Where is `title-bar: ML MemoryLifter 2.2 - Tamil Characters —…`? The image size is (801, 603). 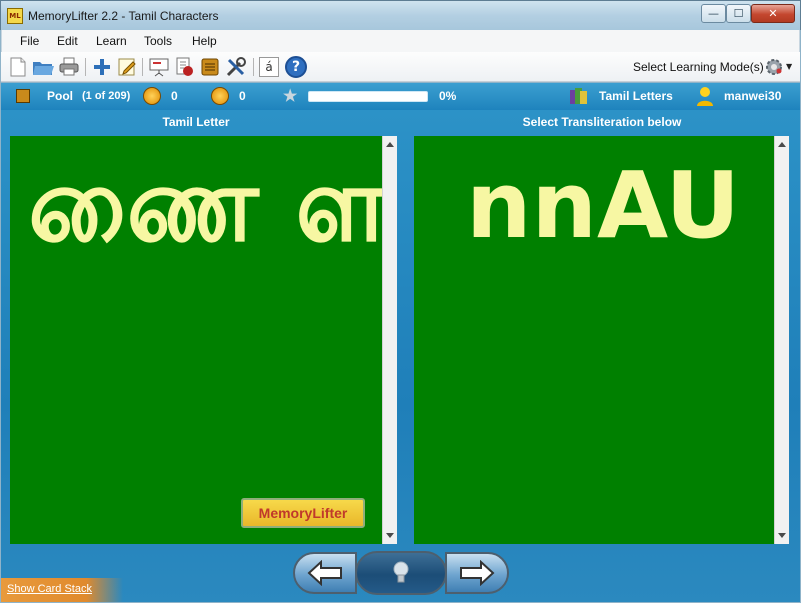
title-bar: ML MemoryLifter 2.2 - Tamil Characters —… is located at coordinates (400, 15).